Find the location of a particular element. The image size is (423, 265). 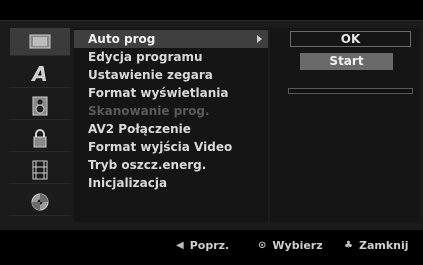

menu-item-label: Auto prog is located at coordinates (122, 39).